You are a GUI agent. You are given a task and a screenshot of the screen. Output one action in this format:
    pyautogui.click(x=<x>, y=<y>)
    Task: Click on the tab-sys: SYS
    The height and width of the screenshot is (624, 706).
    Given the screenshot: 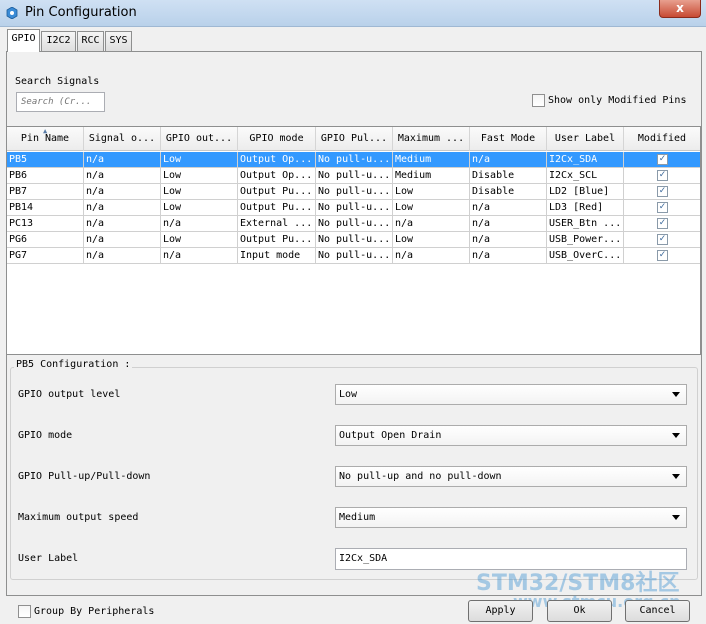 What is the action you would take?
    pyautogui.click(x=118, y=41)
    